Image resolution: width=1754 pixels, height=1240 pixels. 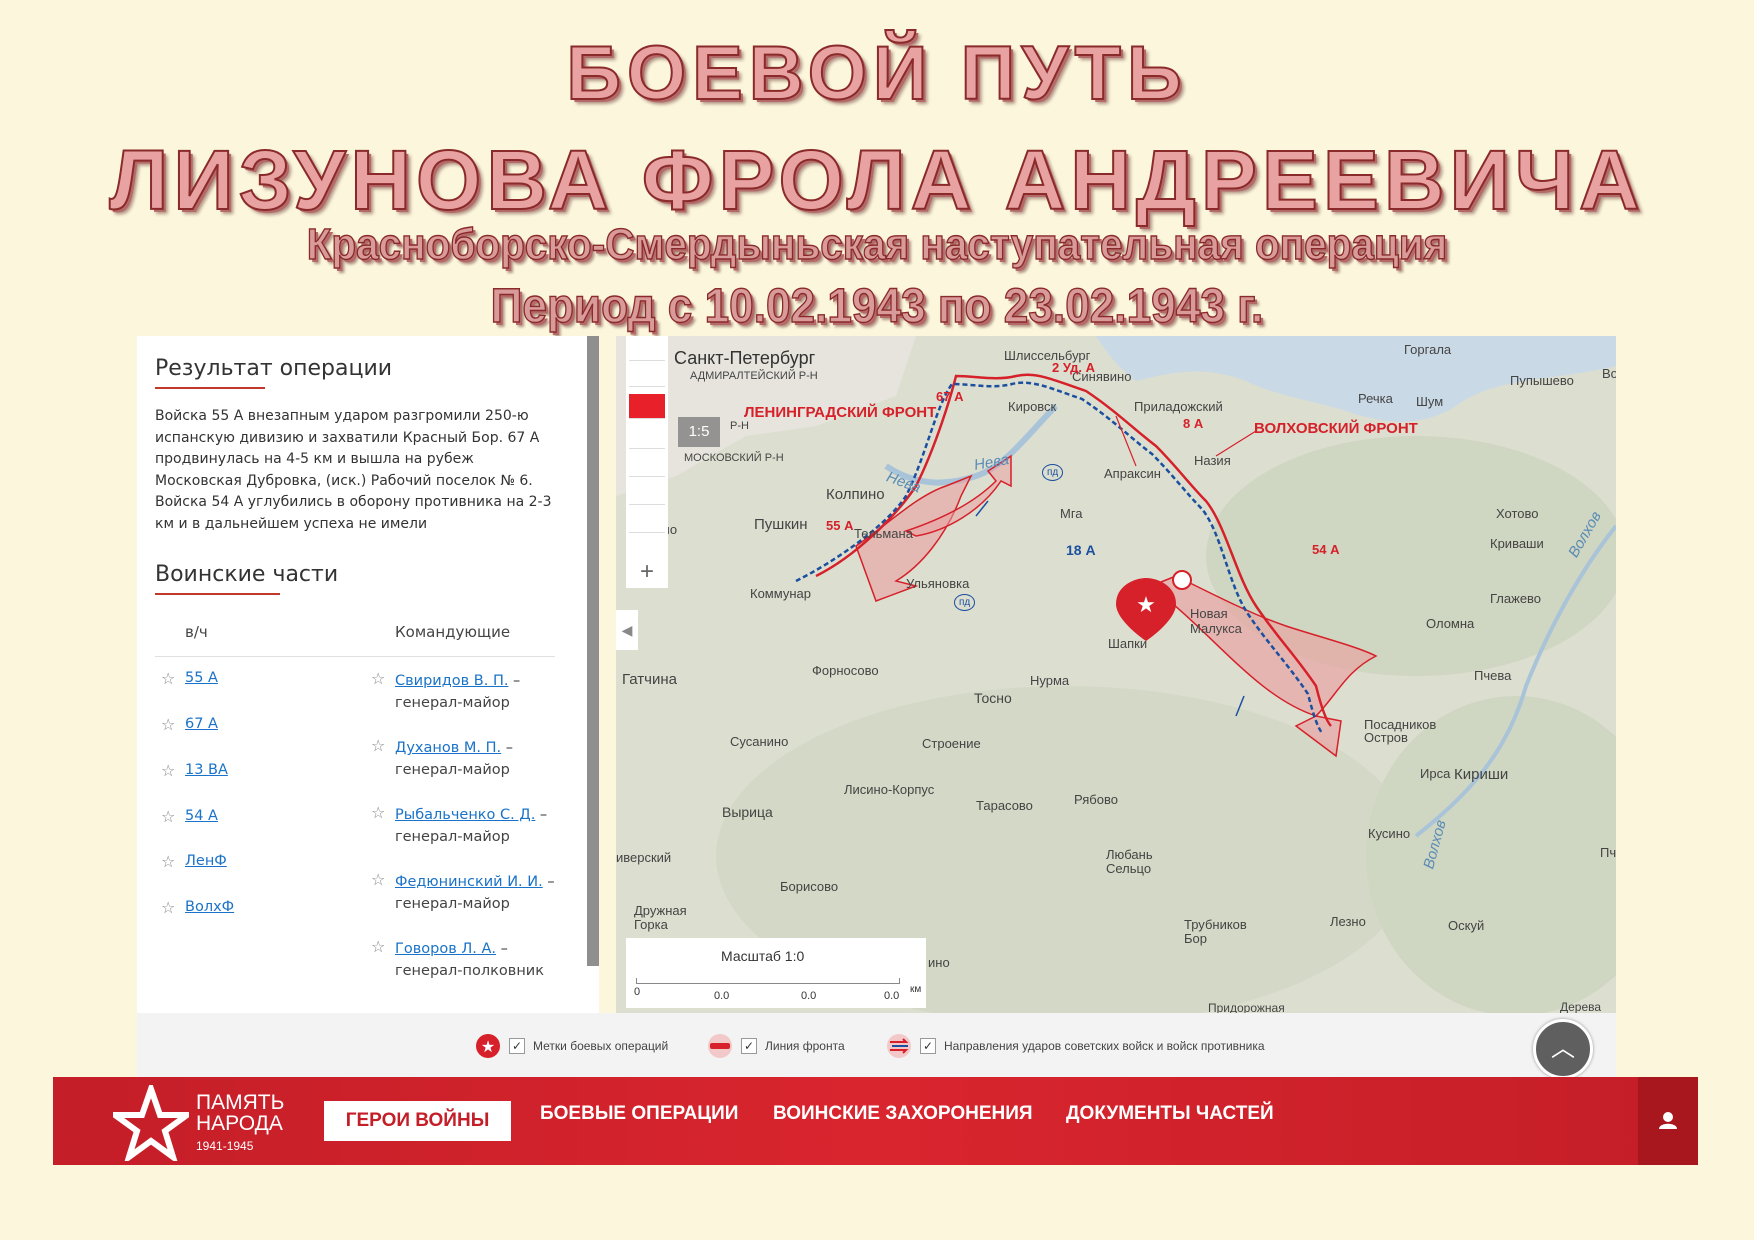 I want to click on legend-operation-marks: ★ ✓ Метки боевых операций, so click(x=571, y=1046).